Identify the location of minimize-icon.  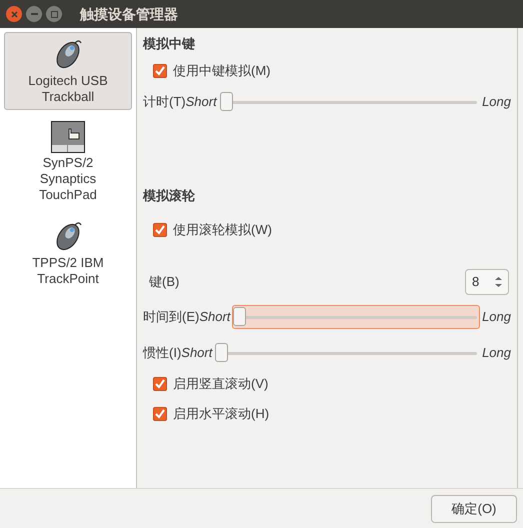
(34, 14).